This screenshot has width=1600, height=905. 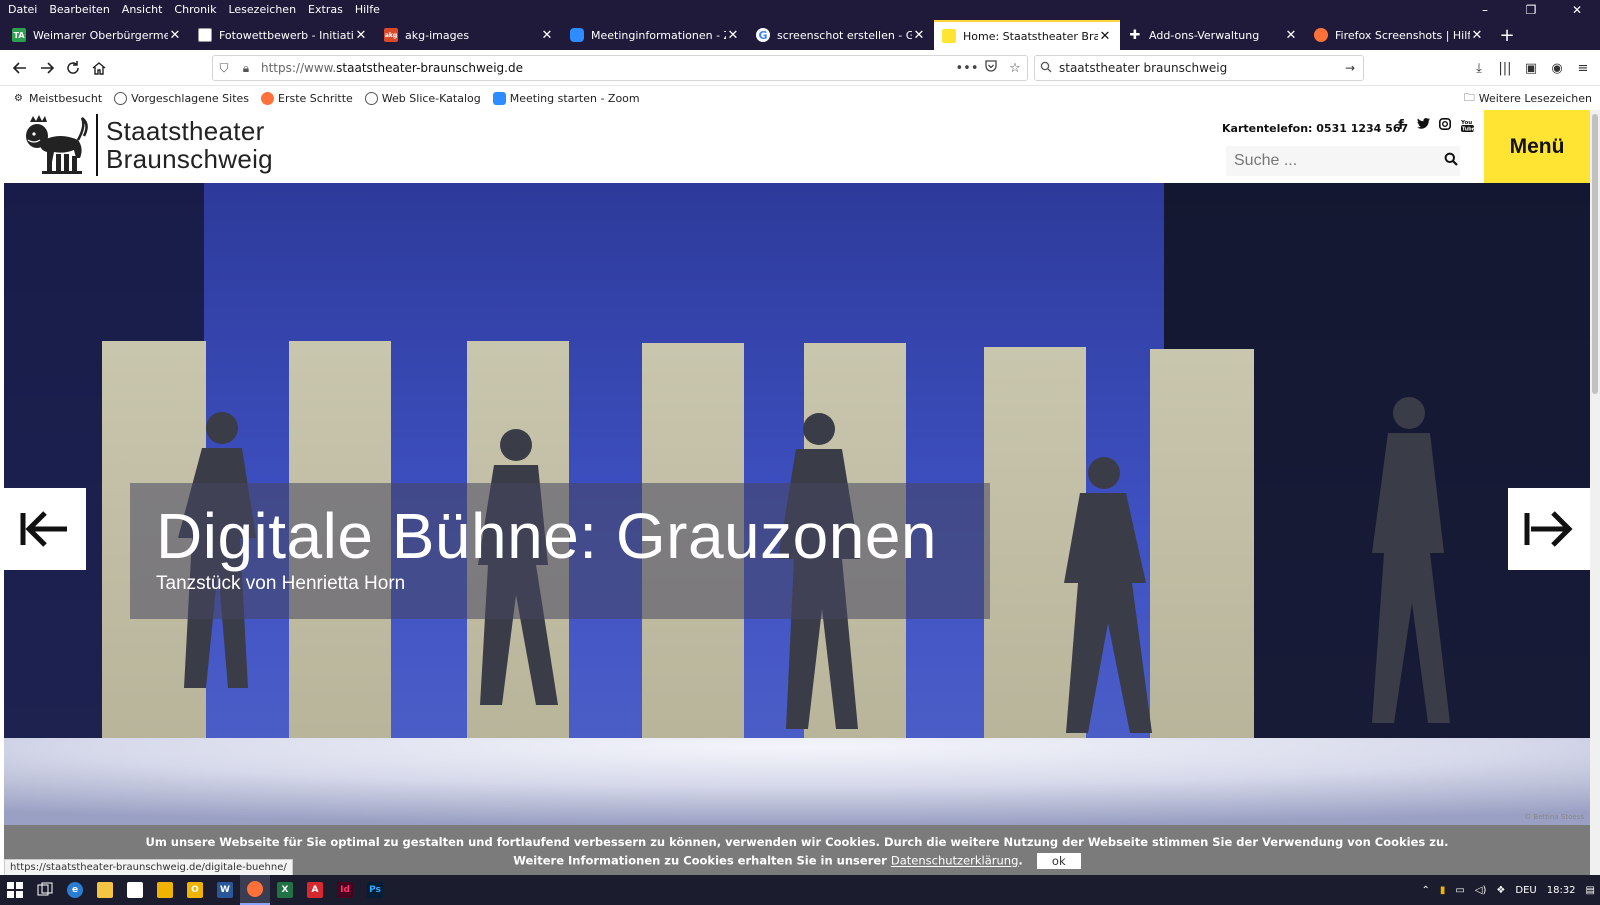 I want to click on menu-datei: Datei, so click(x=21, y=10).